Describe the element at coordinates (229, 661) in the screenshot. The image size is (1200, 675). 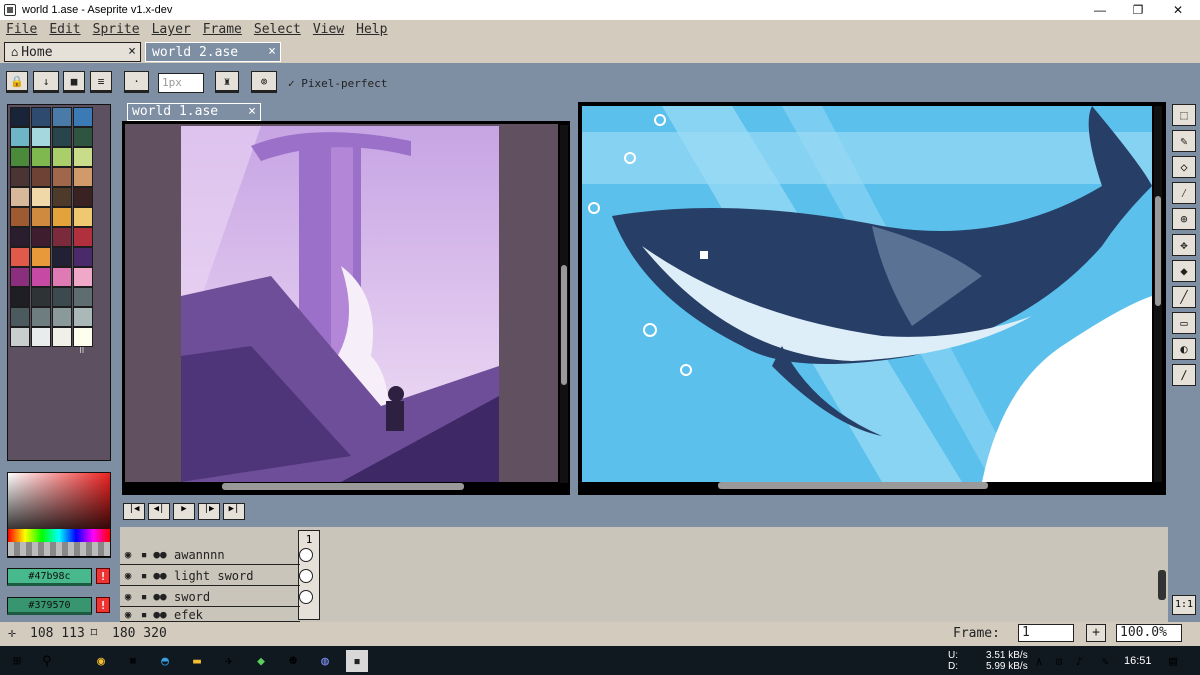
I see `steam-icon: ✈` at that location.